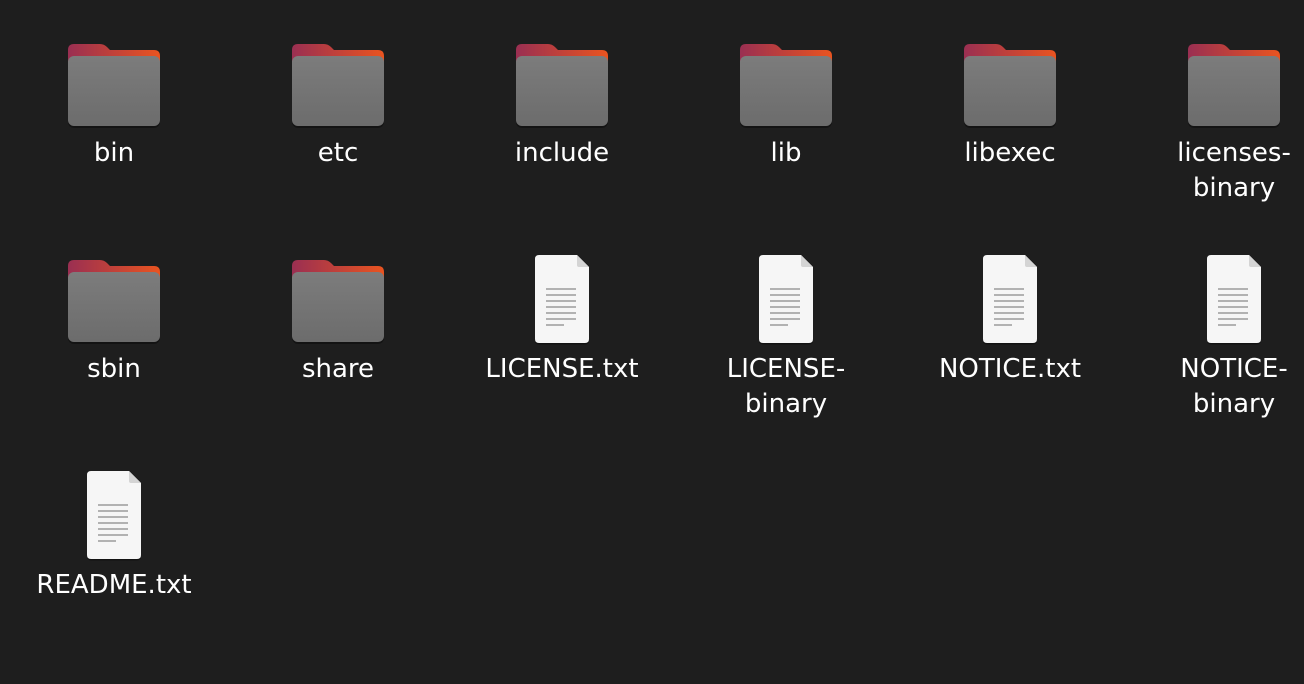 The width and height of the screenshot is (1304, 684). What do you see at coordinates (114, 585) in the screenshot?
I see `item-label: README.txt` at bounding box center [114, 585].